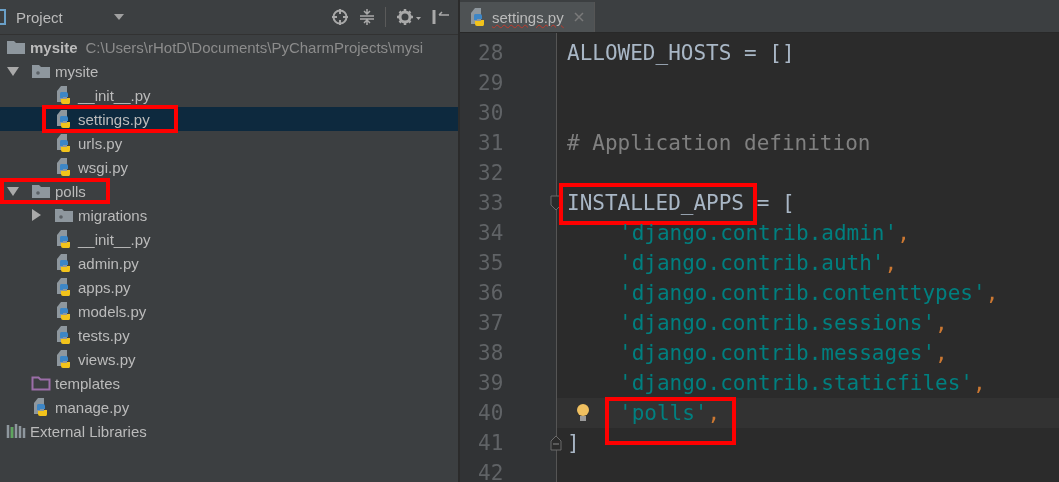 This screenshot has width=1059, height=482. What do you see at coordinates (229, 287) in the screenshot?
I see `tree-item: apps.py` at bounding box center [229, 287].